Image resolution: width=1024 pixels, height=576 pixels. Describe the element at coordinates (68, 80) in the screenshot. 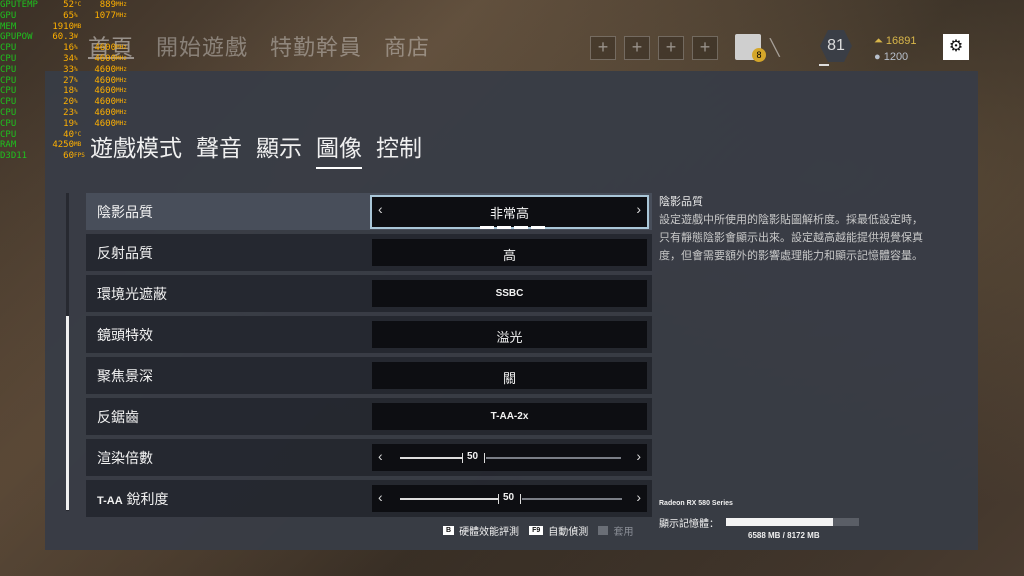

I see `osd-value: 27` at that location.